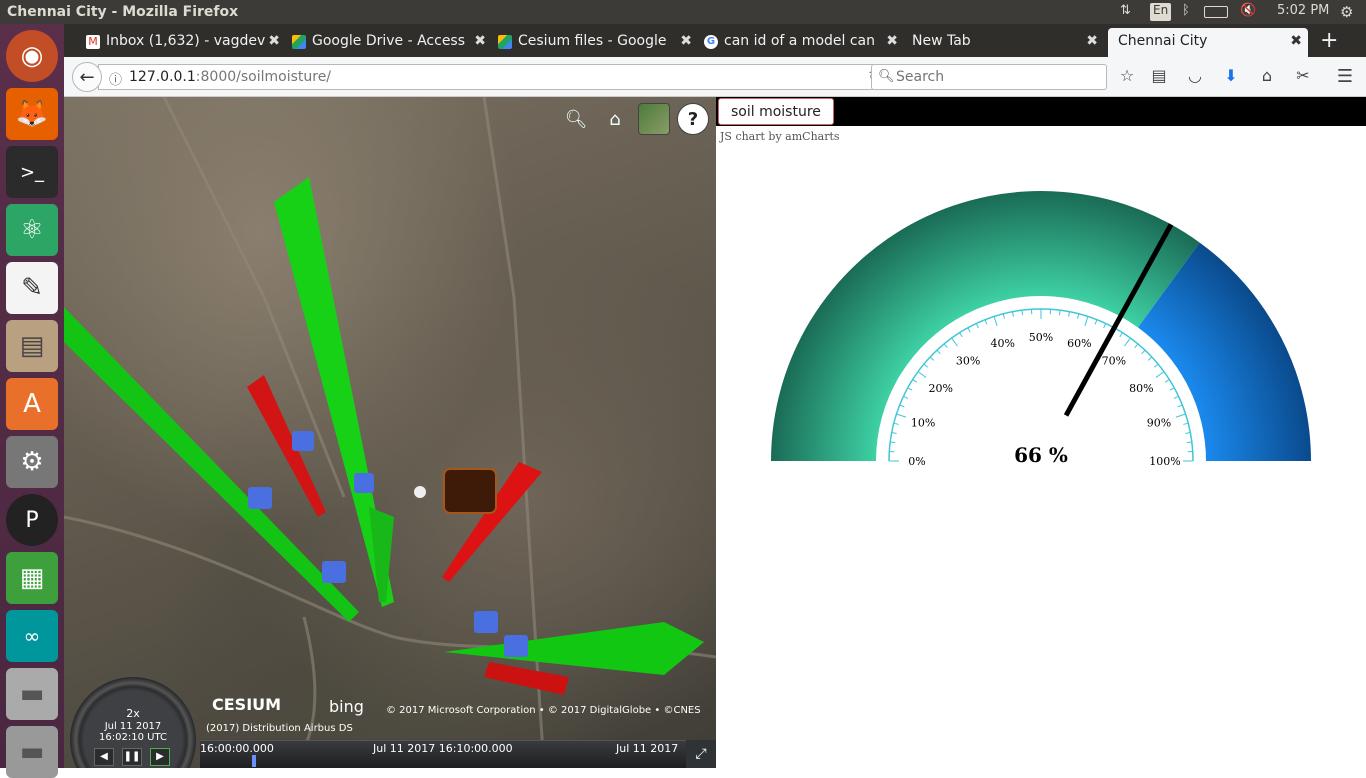 This screenshot has width=1366, height=778. Describe the element at coordinates (1160, 12) in the screenshot. I see `keyboard-layout-indicator: En` at that location.